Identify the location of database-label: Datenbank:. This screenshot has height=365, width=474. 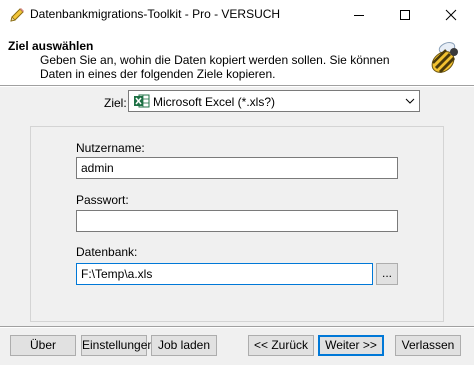
(107, 252).